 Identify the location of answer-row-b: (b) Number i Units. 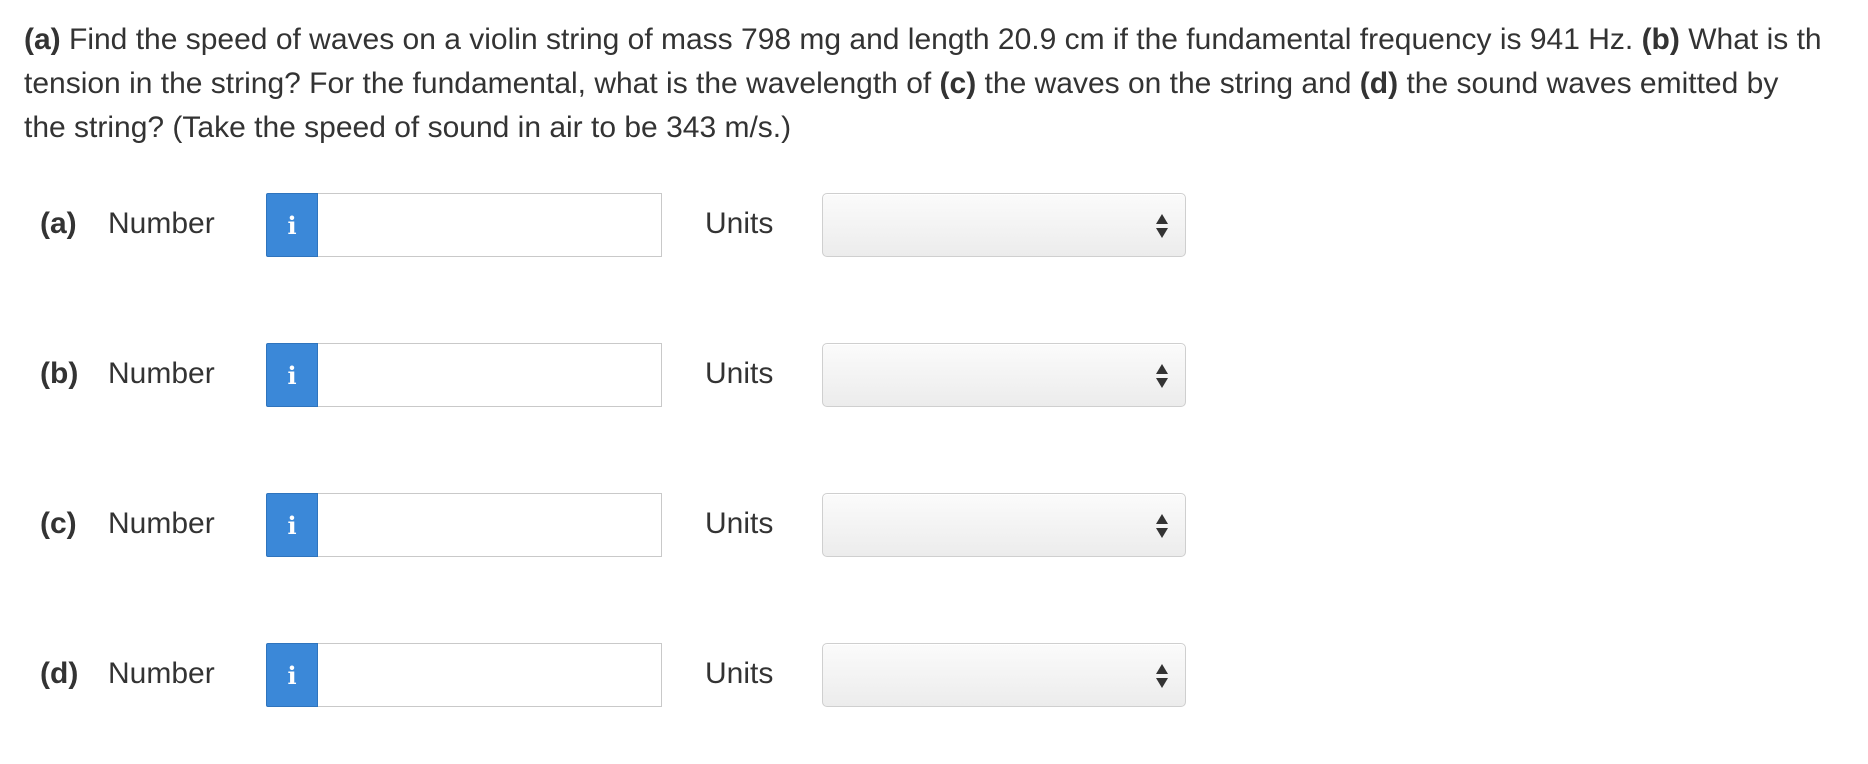
(650, 376).